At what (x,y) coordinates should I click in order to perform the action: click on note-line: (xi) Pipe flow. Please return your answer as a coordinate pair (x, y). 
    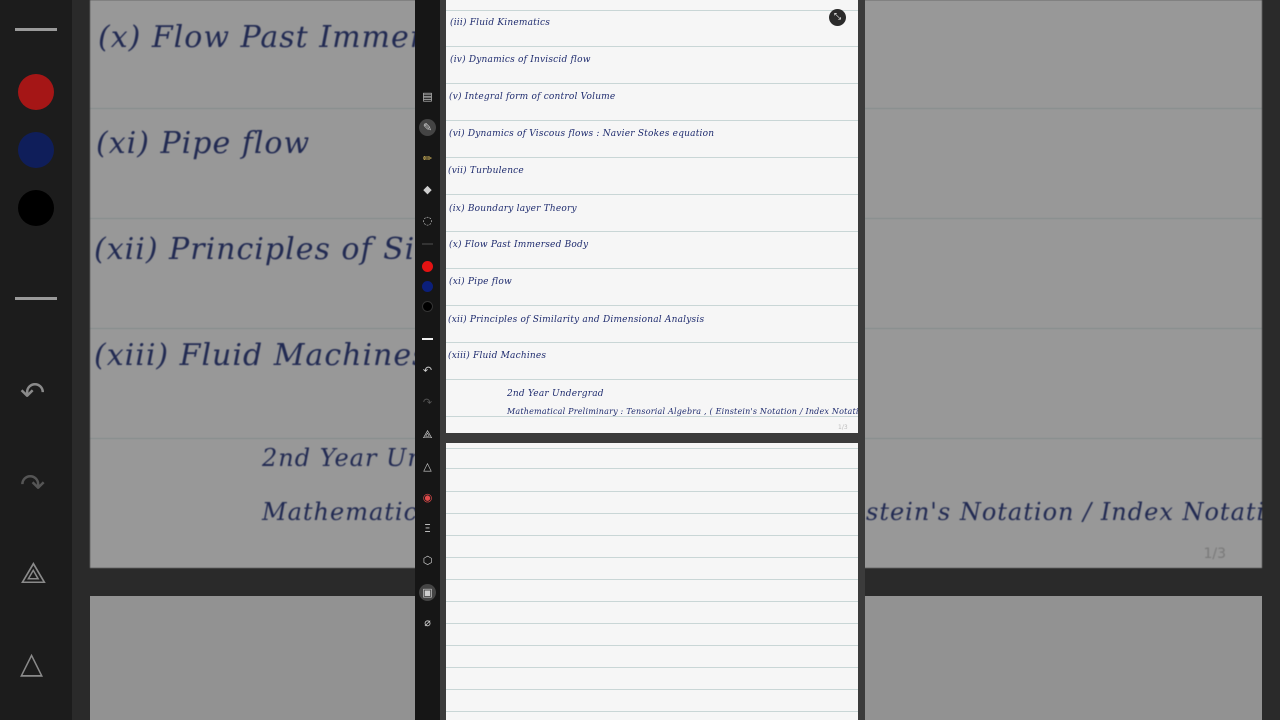
    Looking at the image, I should click on (480, 282).